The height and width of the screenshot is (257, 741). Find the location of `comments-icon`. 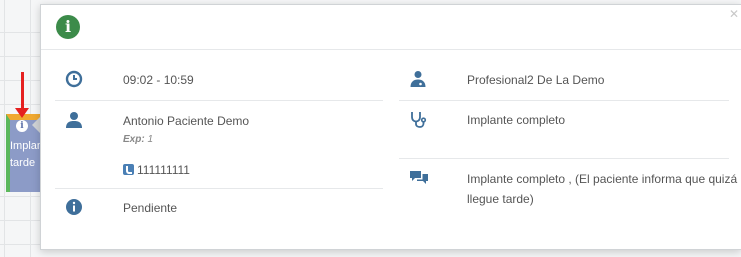

comments-icon is located at coordinates (419, 177).